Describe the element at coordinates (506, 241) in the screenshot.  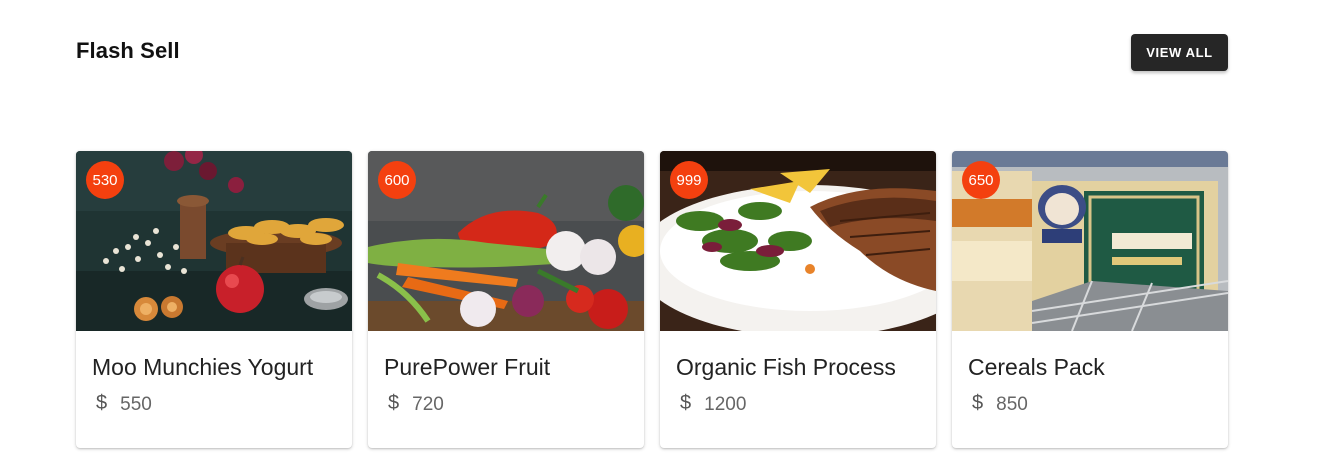
I see `product-image: 600` at that location.